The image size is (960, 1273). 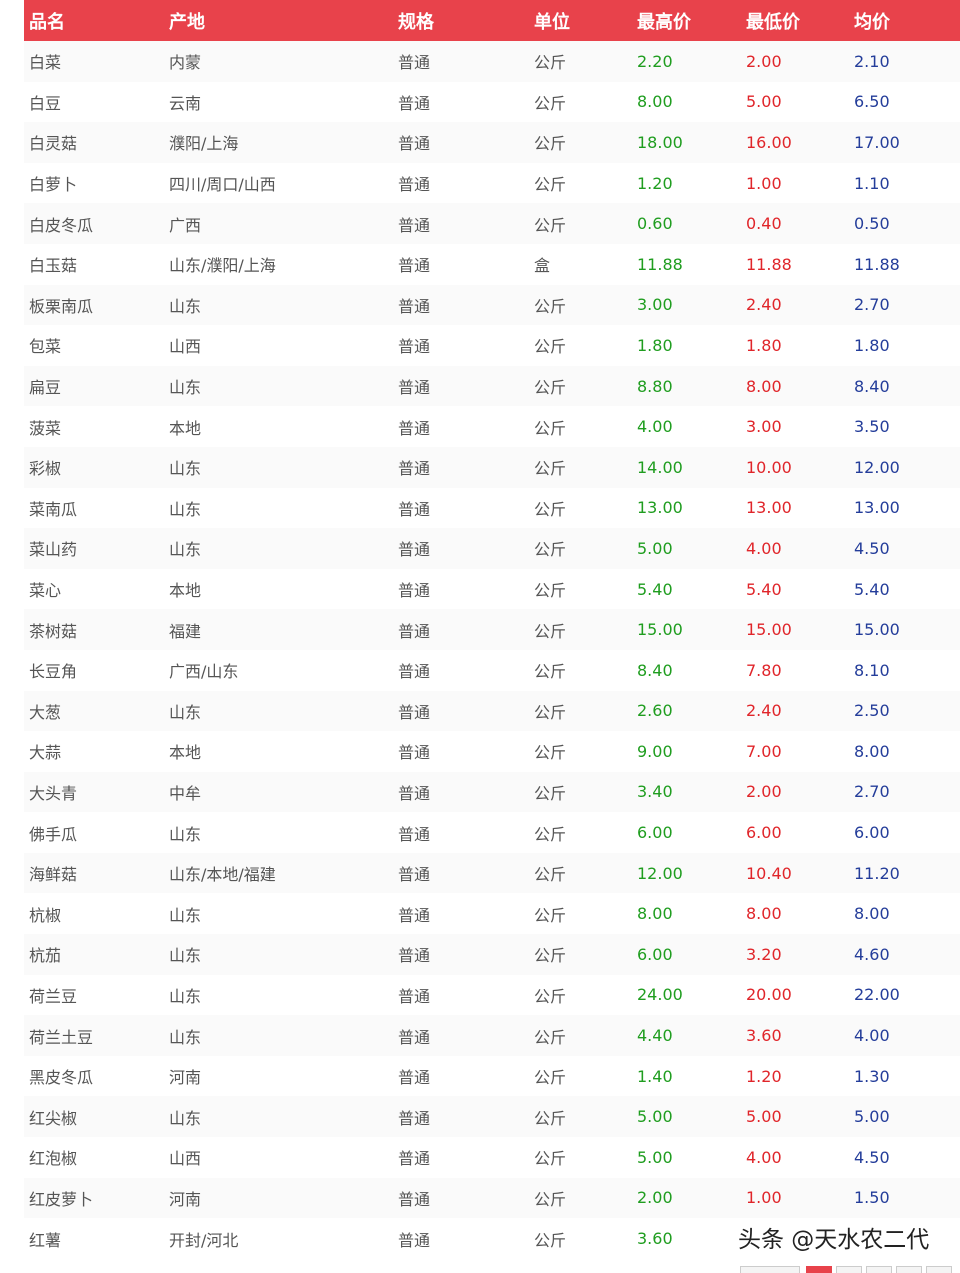 What do you see at coordinates (686, 711) in the screenshot?
I see `cell-max-price: 2.60` at bounding box center [686, 711].